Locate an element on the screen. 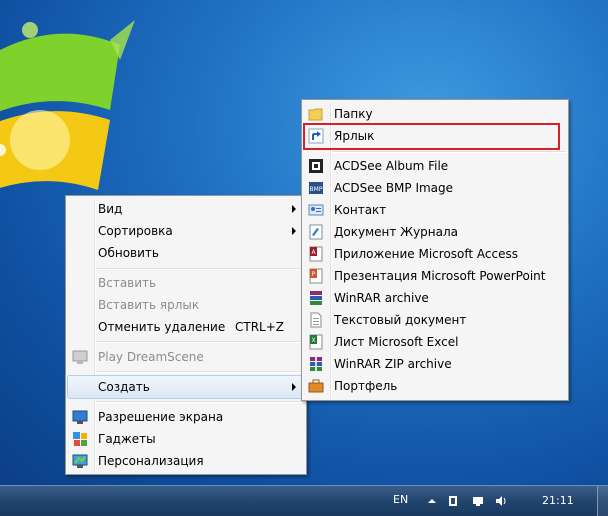 The height and width of the screenshot is (516, 608). submenu-item-label: Папку is located at coordinates (353, 114).